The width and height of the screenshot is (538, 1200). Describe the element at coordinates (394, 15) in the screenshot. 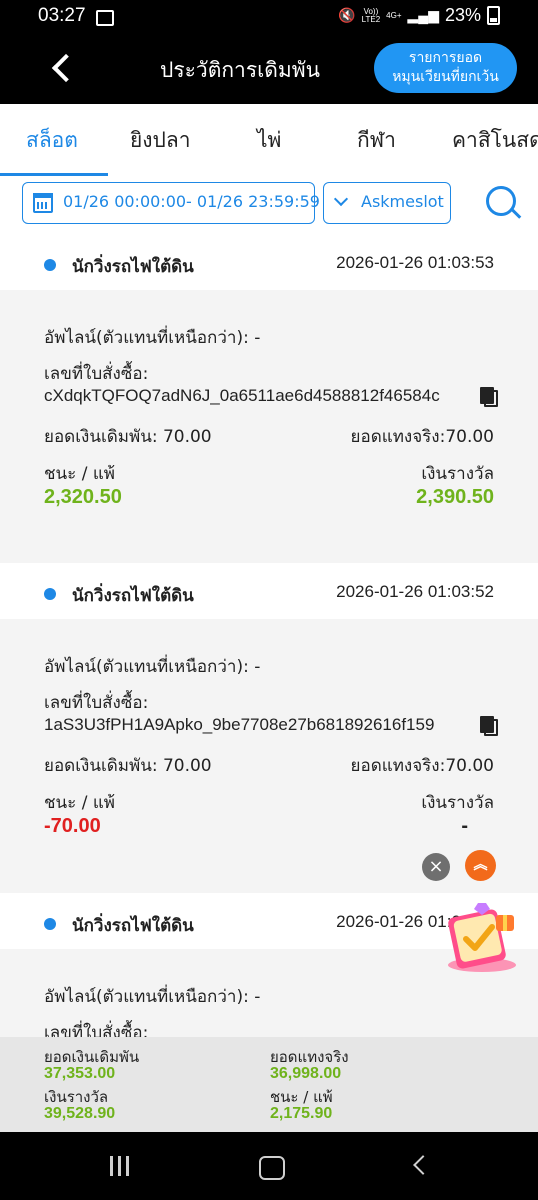

I see `data-indicator: 4G+` at that location.